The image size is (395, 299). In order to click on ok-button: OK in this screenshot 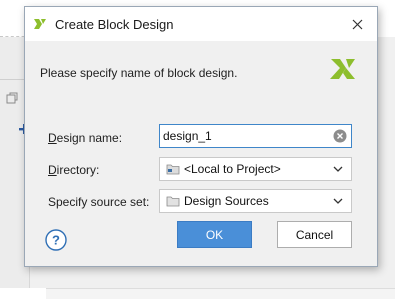, I will do `click(214, 234)`.